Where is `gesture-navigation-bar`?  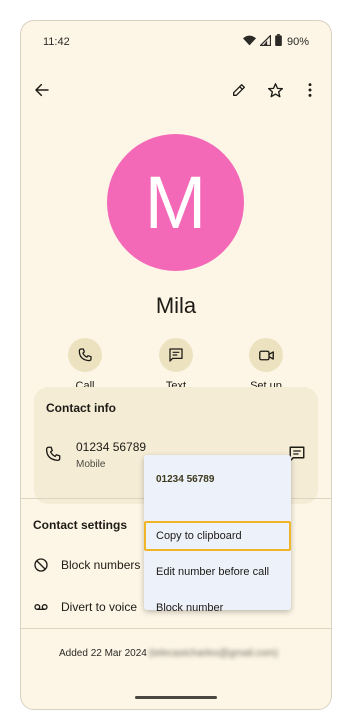 gesture-navigation-bar is located at coordinates (176, 697).